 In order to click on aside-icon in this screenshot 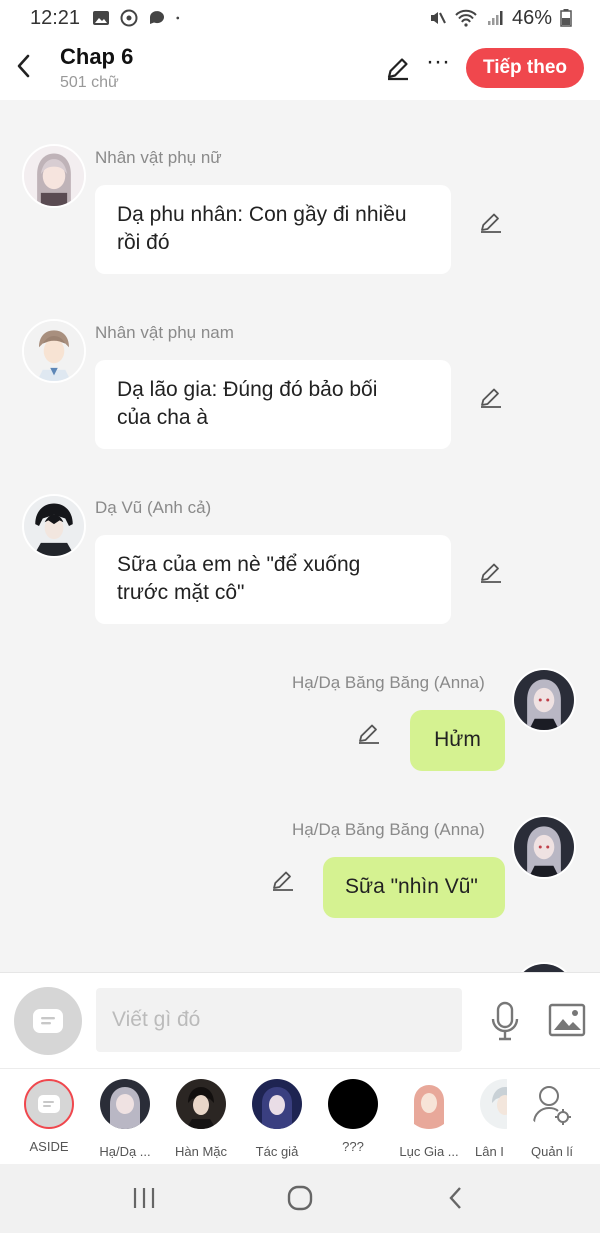, I will do `click(49, 1104)`.